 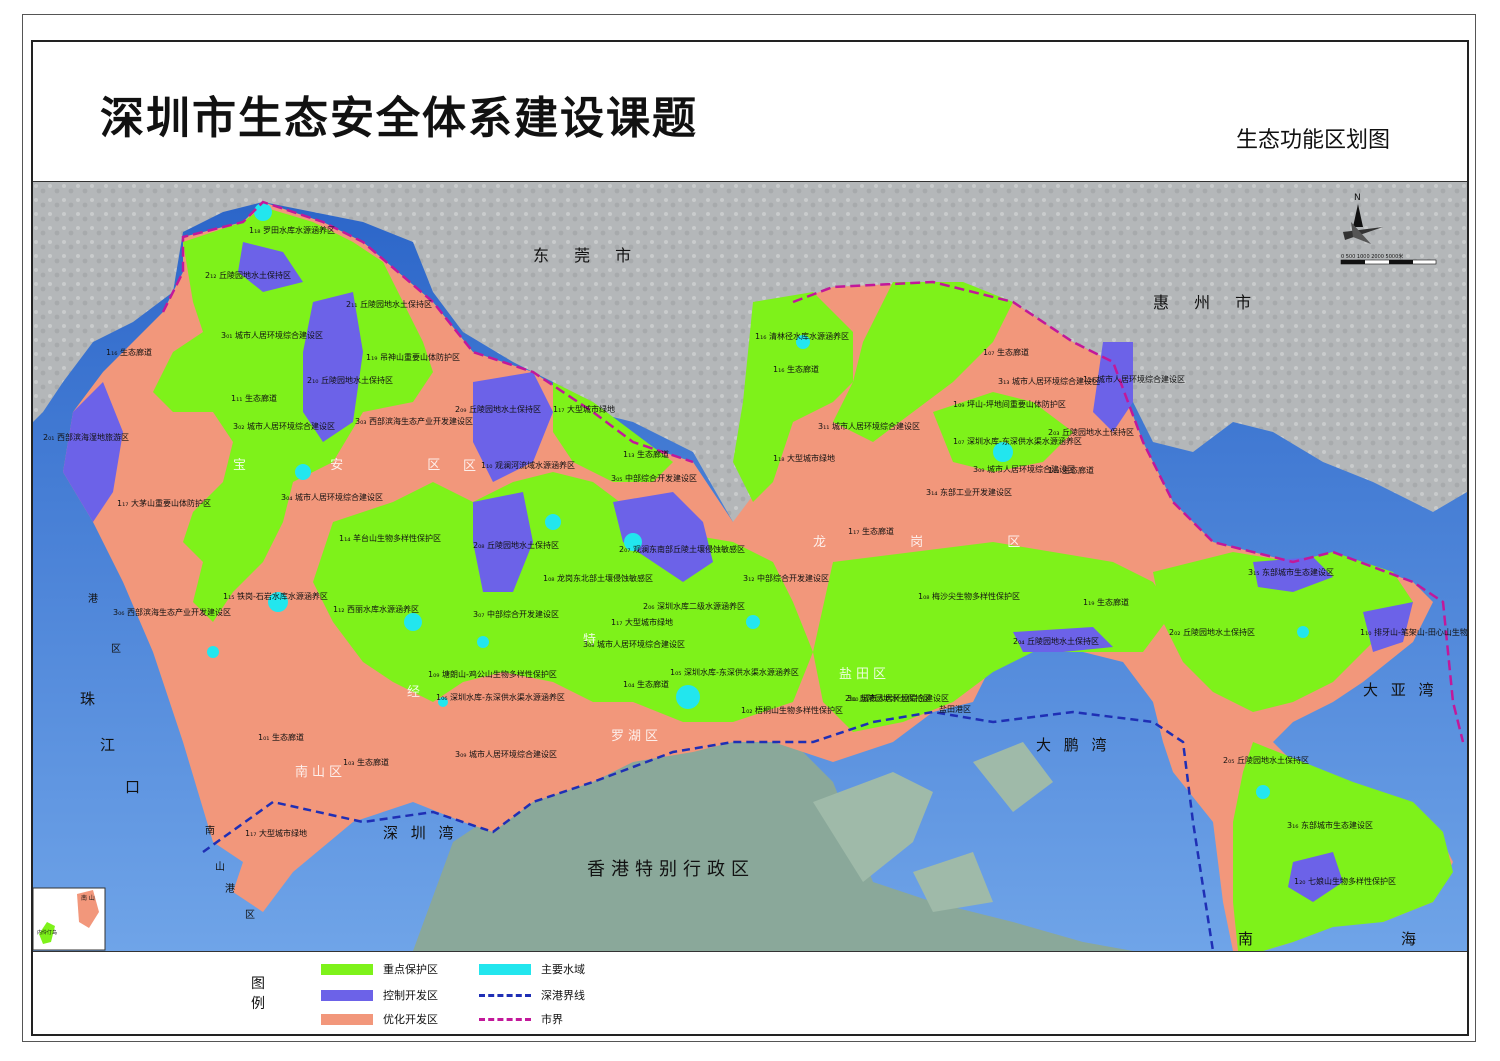 What do you see at coordinates (636, 736) in the screenshot?
I see `label-luohu: 罗湖区` at bounding box center [636, 736].